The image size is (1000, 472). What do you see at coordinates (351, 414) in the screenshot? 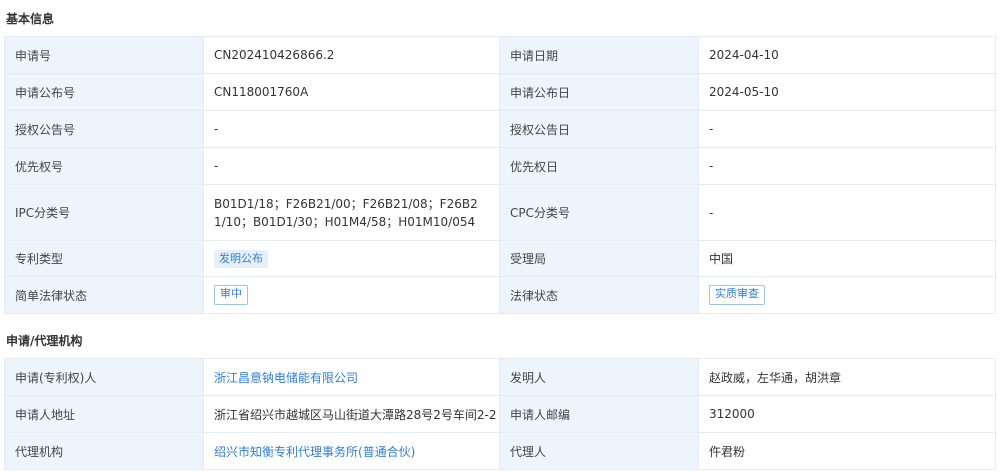
I see `applicant-address-value: 浙江省绍兴市越城区马山街道大潭路28号2号车间2-2` at bounding box center [351, 414].